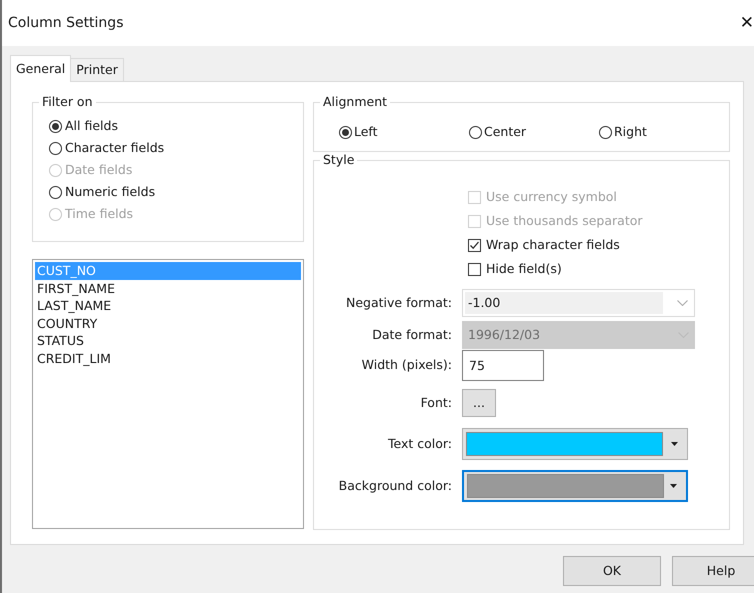 The height and width of the screenshot is (593, 754). Describe the element at coordinates (746, 23) in the screenshot. I see `close-button: ✕` at that location.